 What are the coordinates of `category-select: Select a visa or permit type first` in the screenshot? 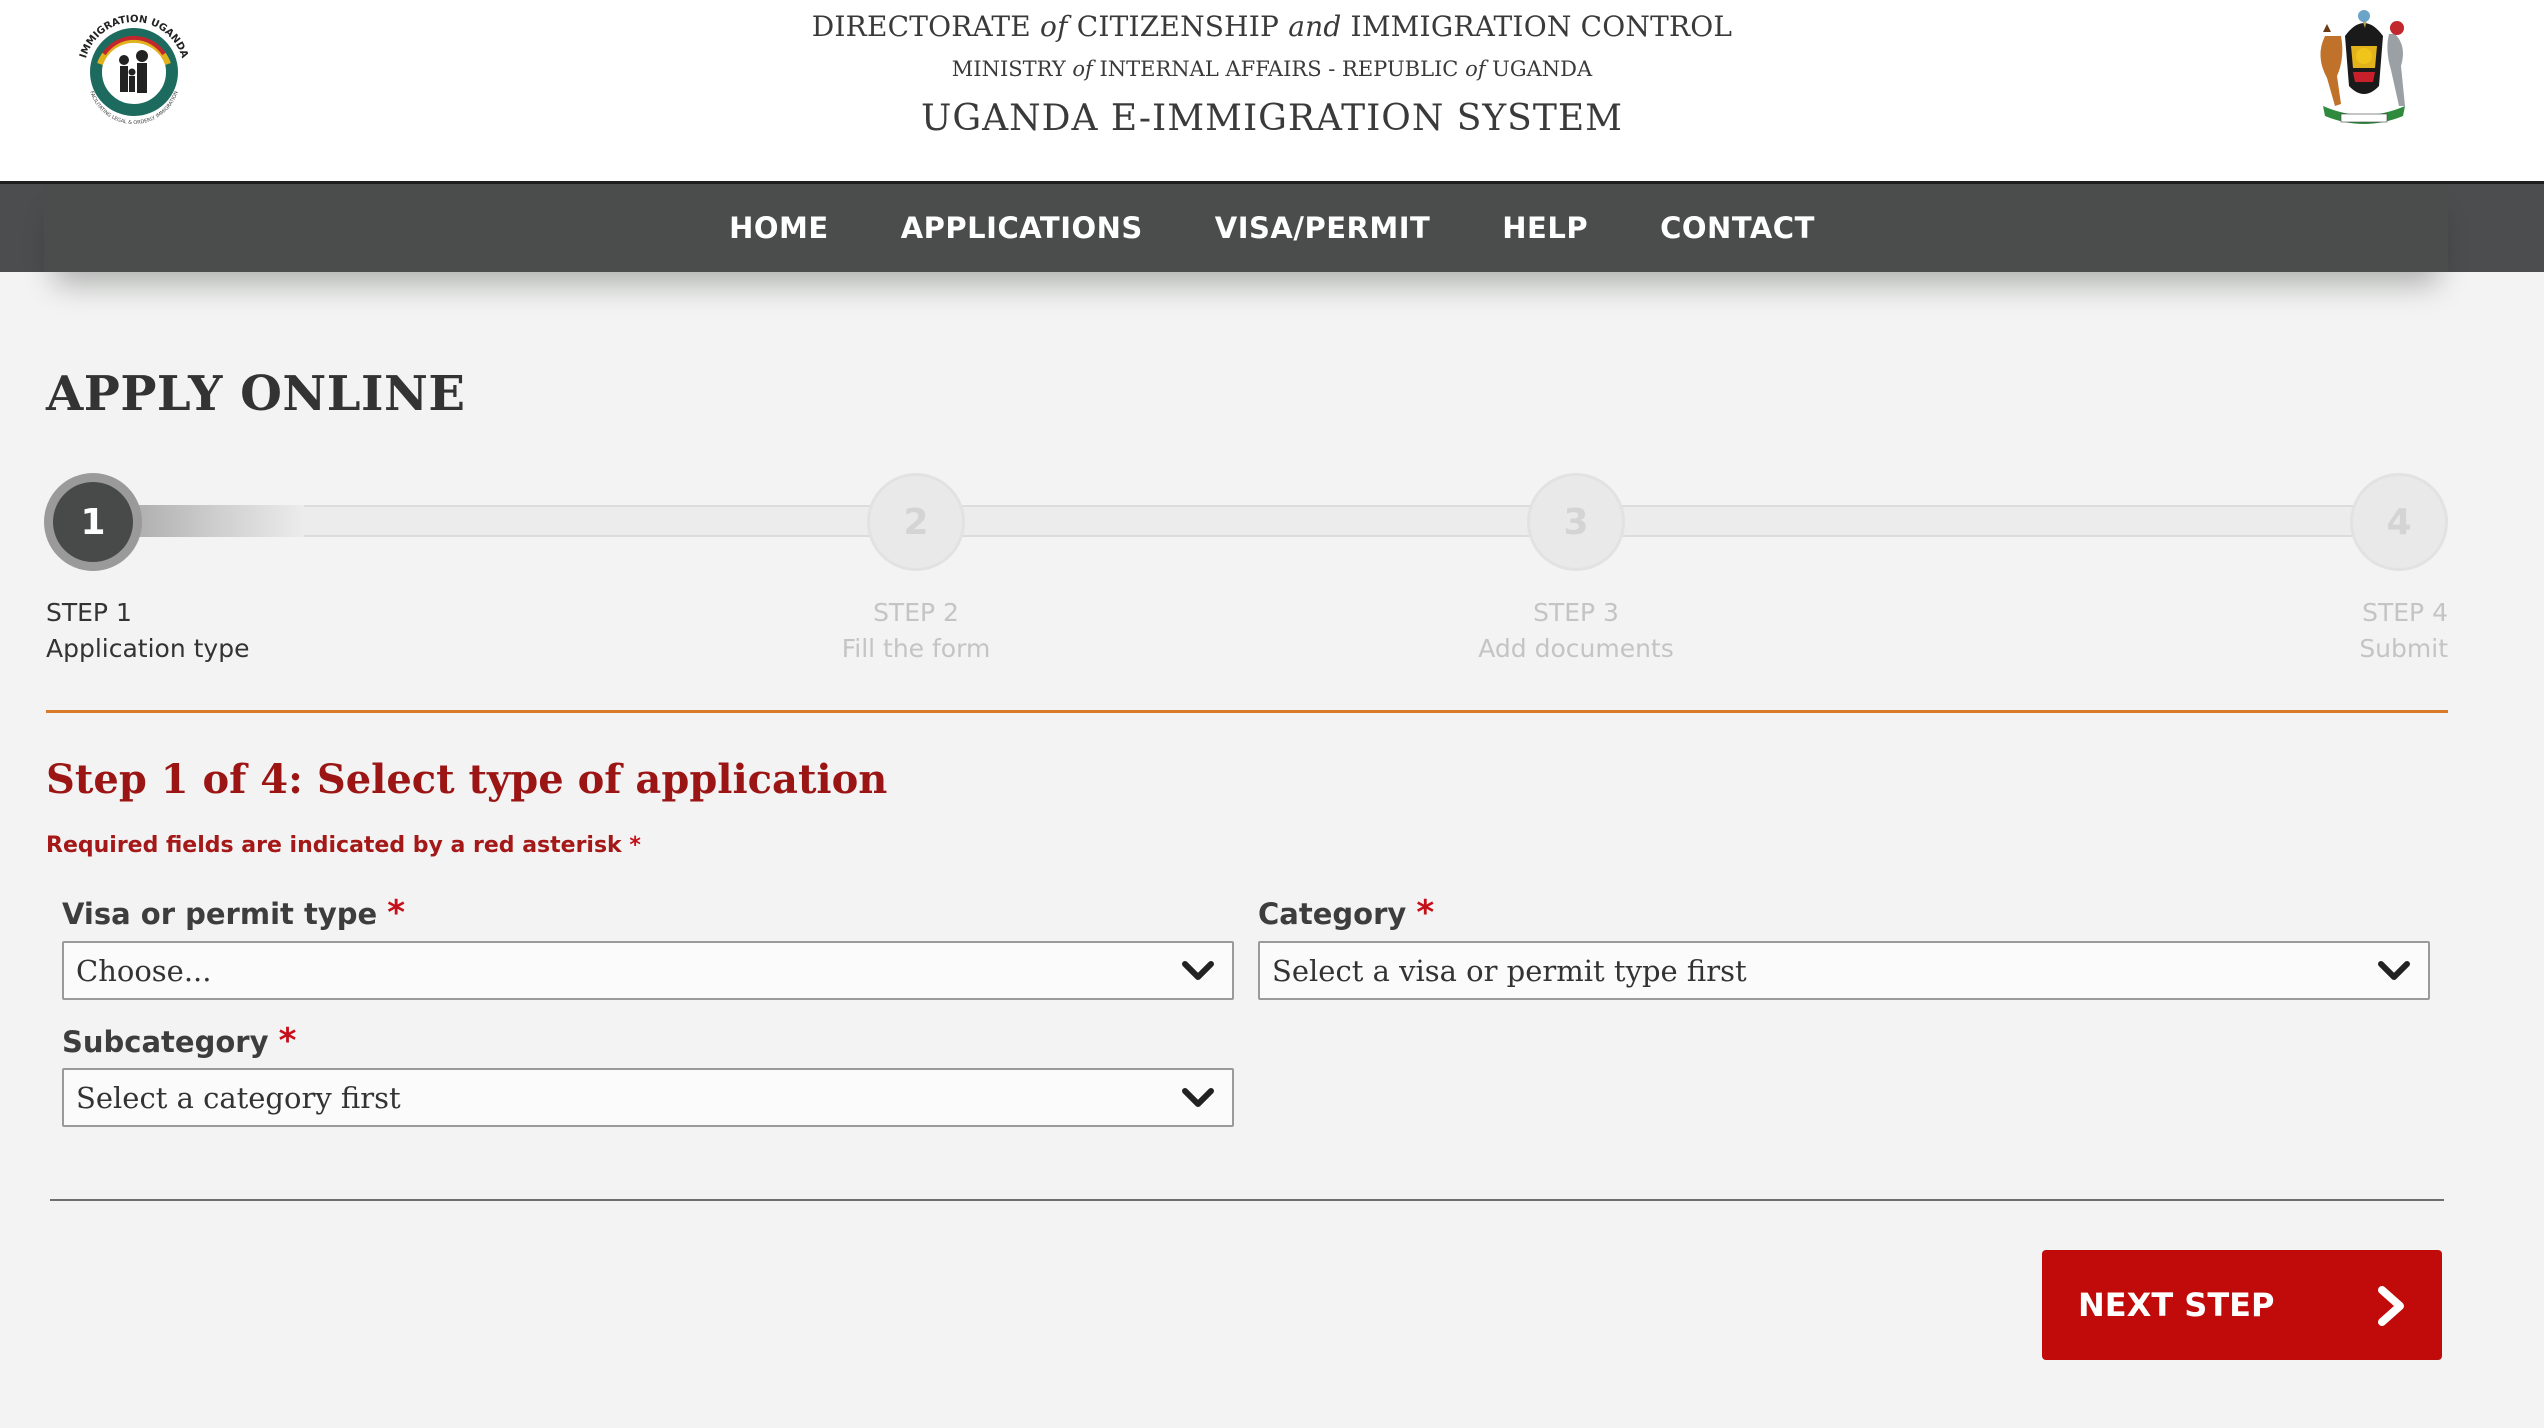 It's located at (1844, 970).